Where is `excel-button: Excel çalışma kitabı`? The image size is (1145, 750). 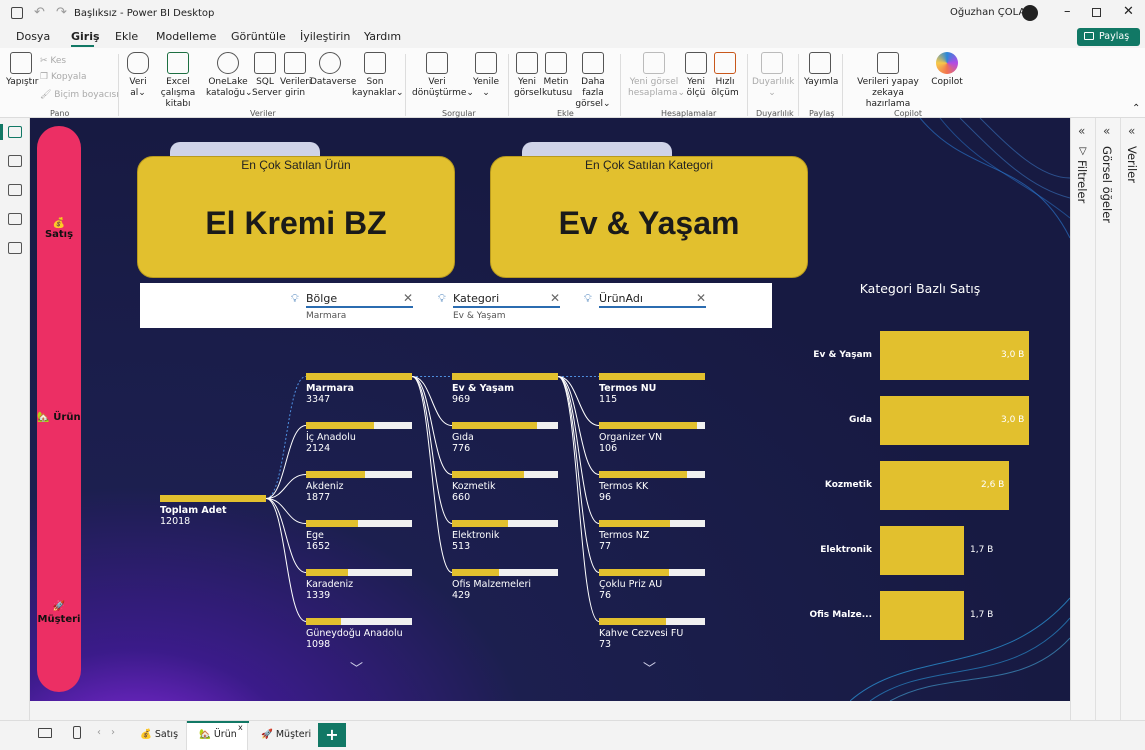 excel-button: Excel çalışma kitabı is located at coordinates (178, 81).